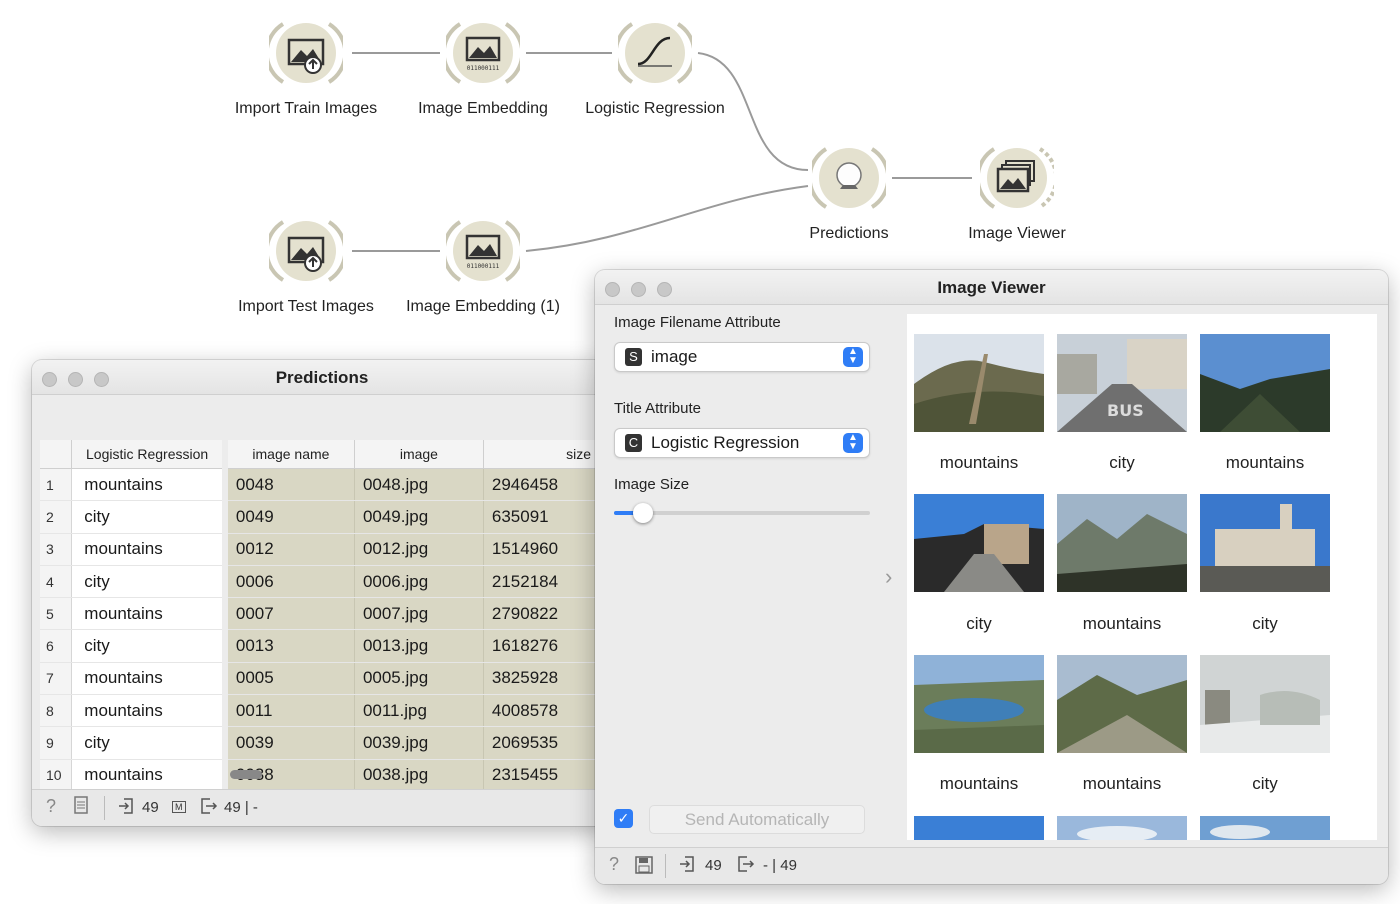 This screenshot has width=1400, height=904. Describe the element at coordinates (289, 679) in the screenshot. I see `image-name-cell: 0005` at that location.